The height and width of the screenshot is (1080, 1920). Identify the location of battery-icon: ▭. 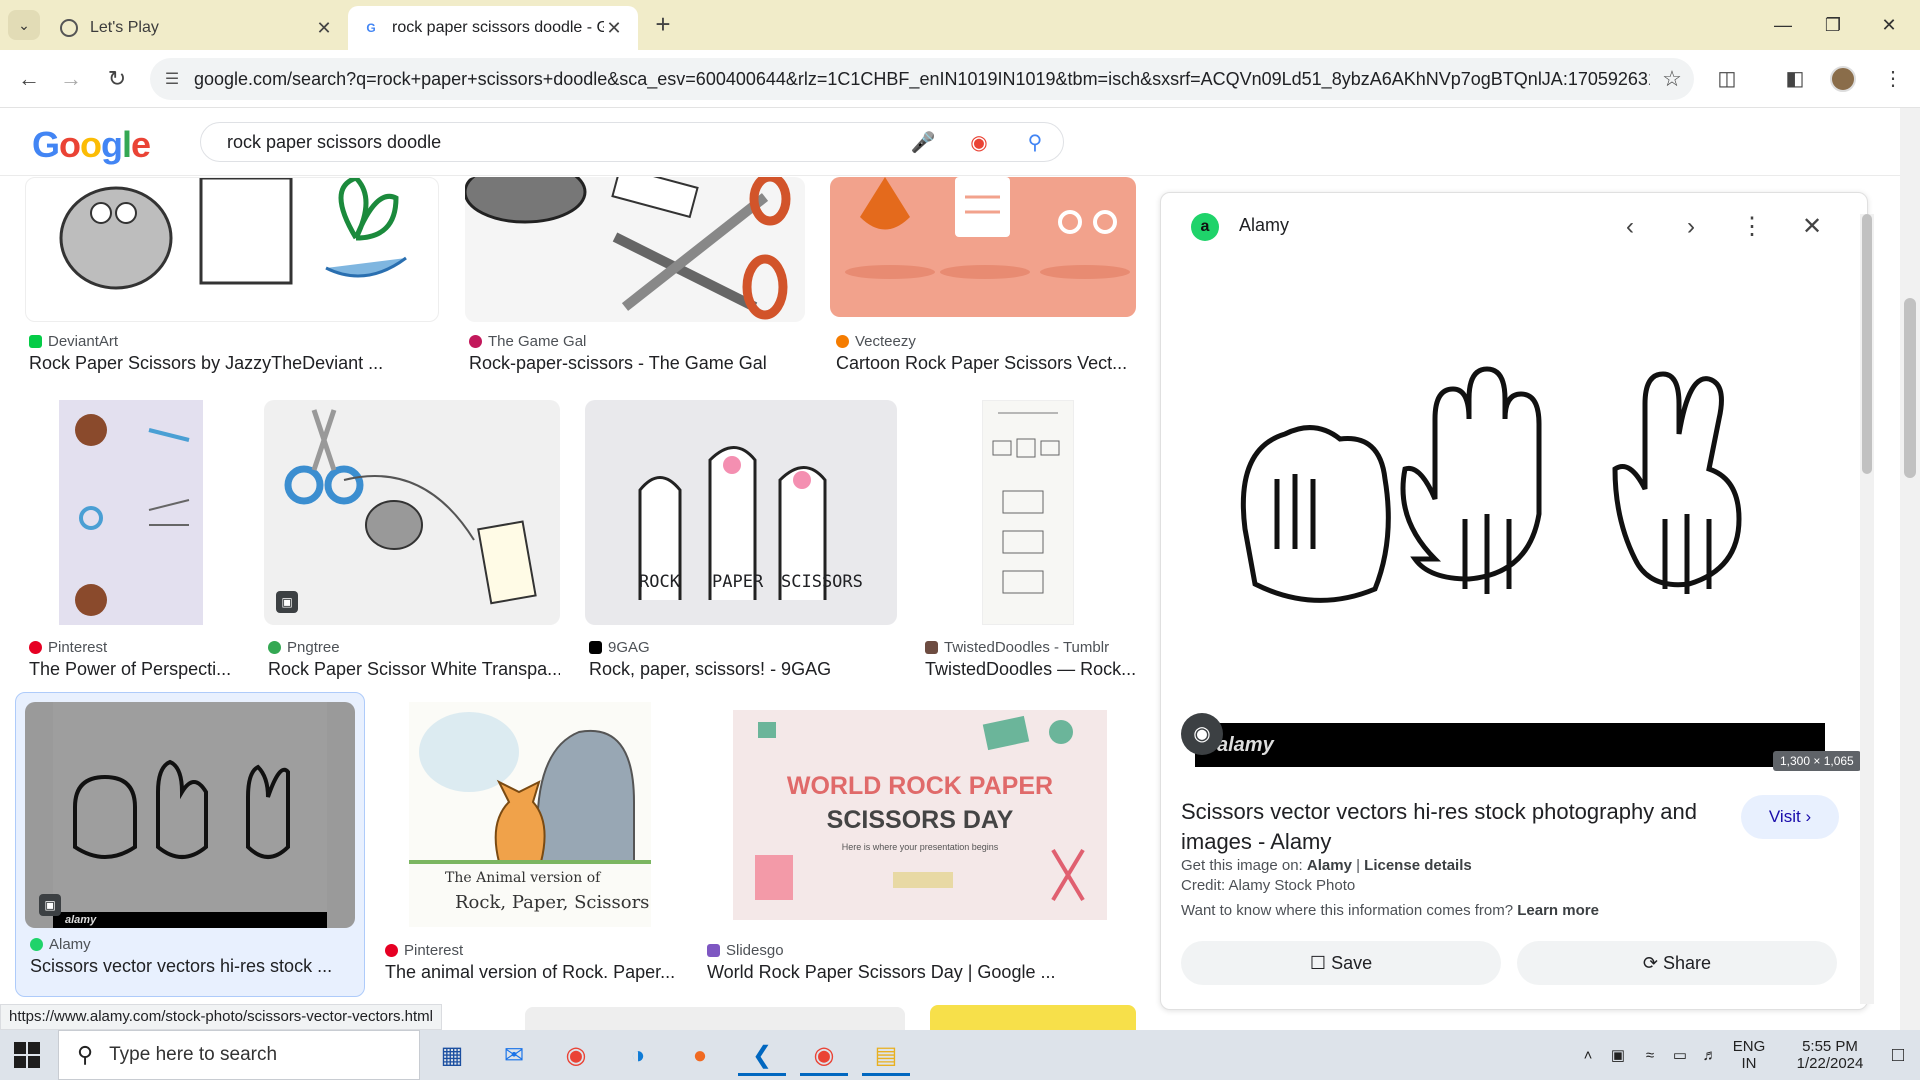
(1680, 1055).